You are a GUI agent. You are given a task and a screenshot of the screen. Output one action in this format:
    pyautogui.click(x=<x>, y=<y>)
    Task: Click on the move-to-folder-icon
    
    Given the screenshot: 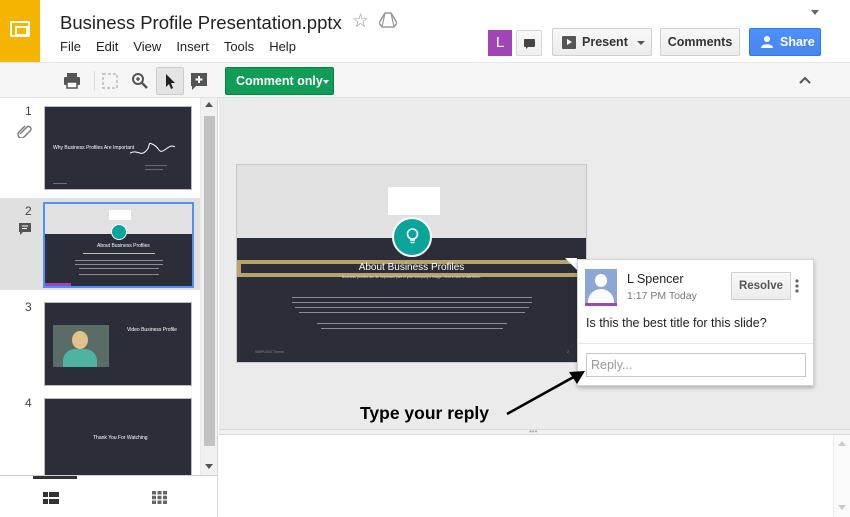 What is the action you would take?
    pyautogui.click(x=388, y=20)
    